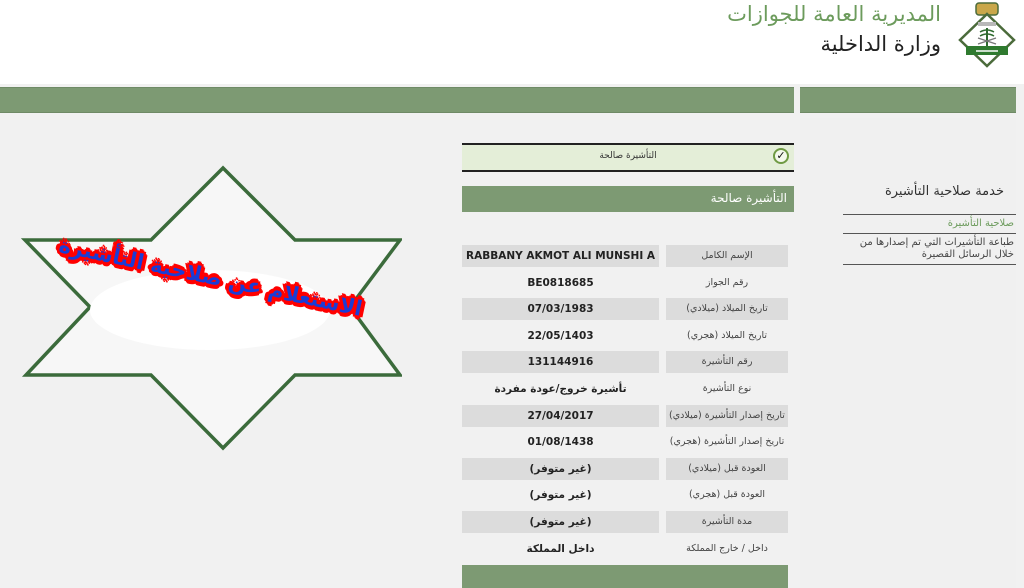  I want to click on table-row: العودة قبل (هجري) (غير متوفر), so click(628, 496).